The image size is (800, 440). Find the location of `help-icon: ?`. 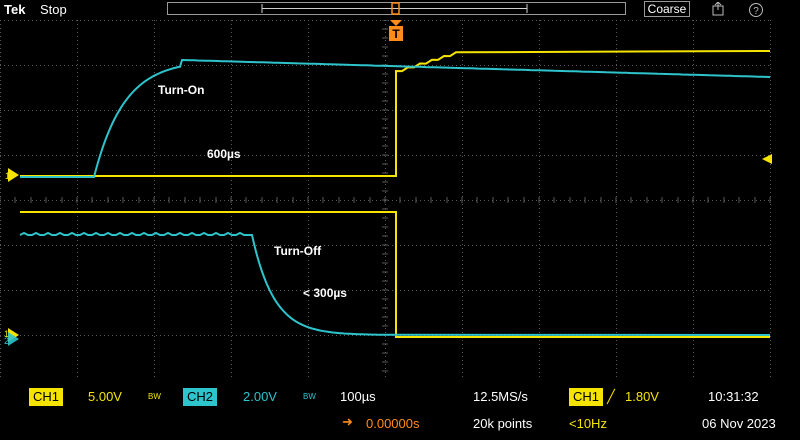

help-icon: ? is located at coordinates (756, 11).